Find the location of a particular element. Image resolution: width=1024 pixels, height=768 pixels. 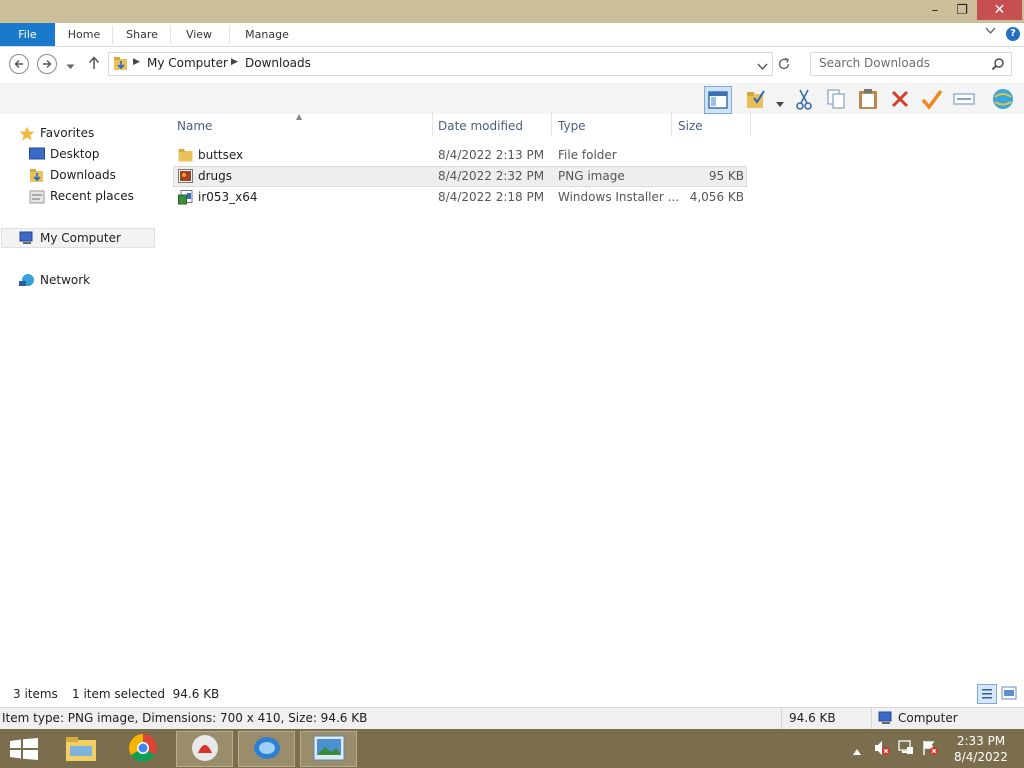

network-globe-icon is located at coordinates (1003, 99).